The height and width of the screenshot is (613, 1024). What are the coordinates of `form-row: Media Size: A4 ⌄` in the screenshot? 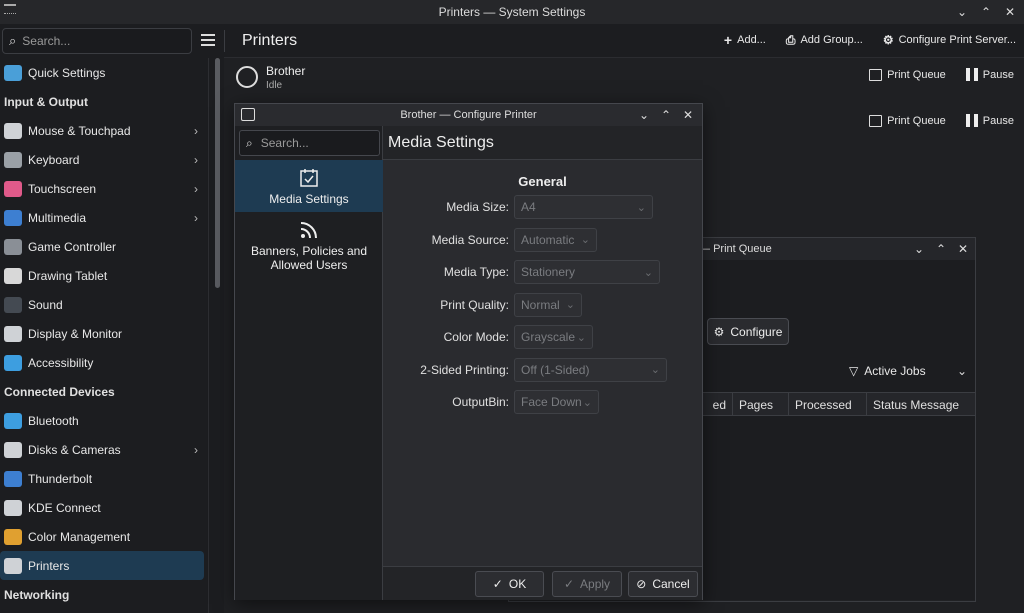 It's located at (542, 207).